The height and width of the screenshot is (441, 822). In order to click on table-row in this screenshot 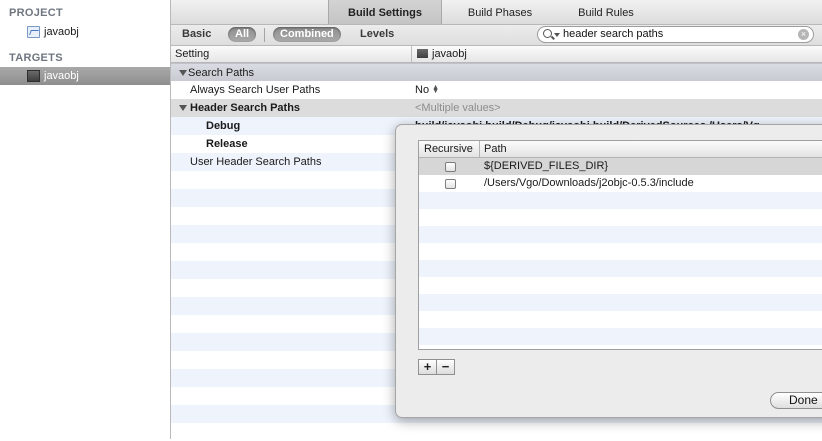, I will do `click(496, 432)`.